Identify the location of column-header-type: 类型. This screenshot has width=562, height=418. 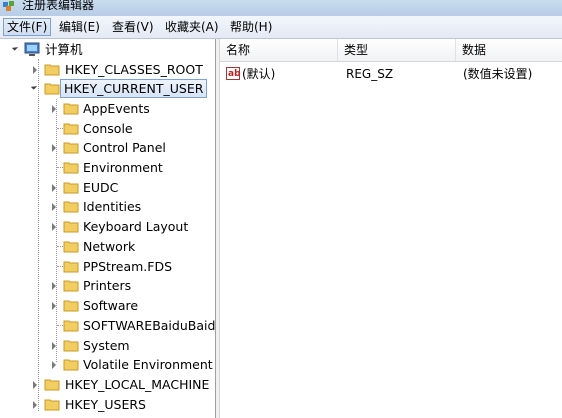
(397, 50).